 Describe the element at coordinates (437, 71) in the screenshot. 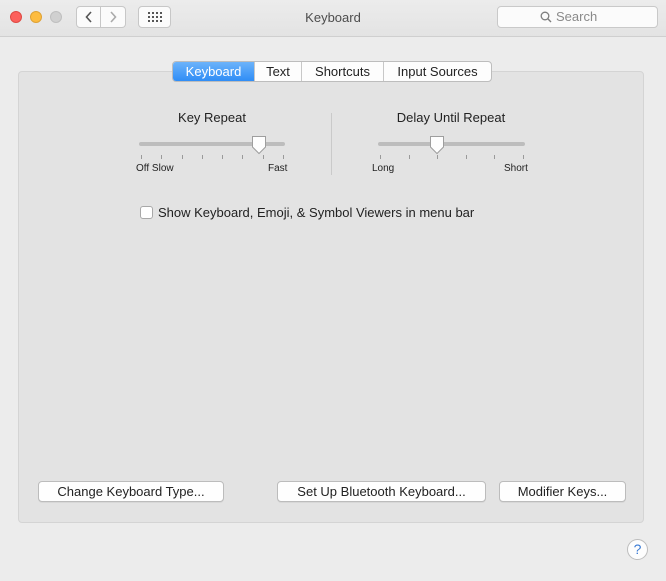

I see `tab-input-sources: Input Sources` at that location.